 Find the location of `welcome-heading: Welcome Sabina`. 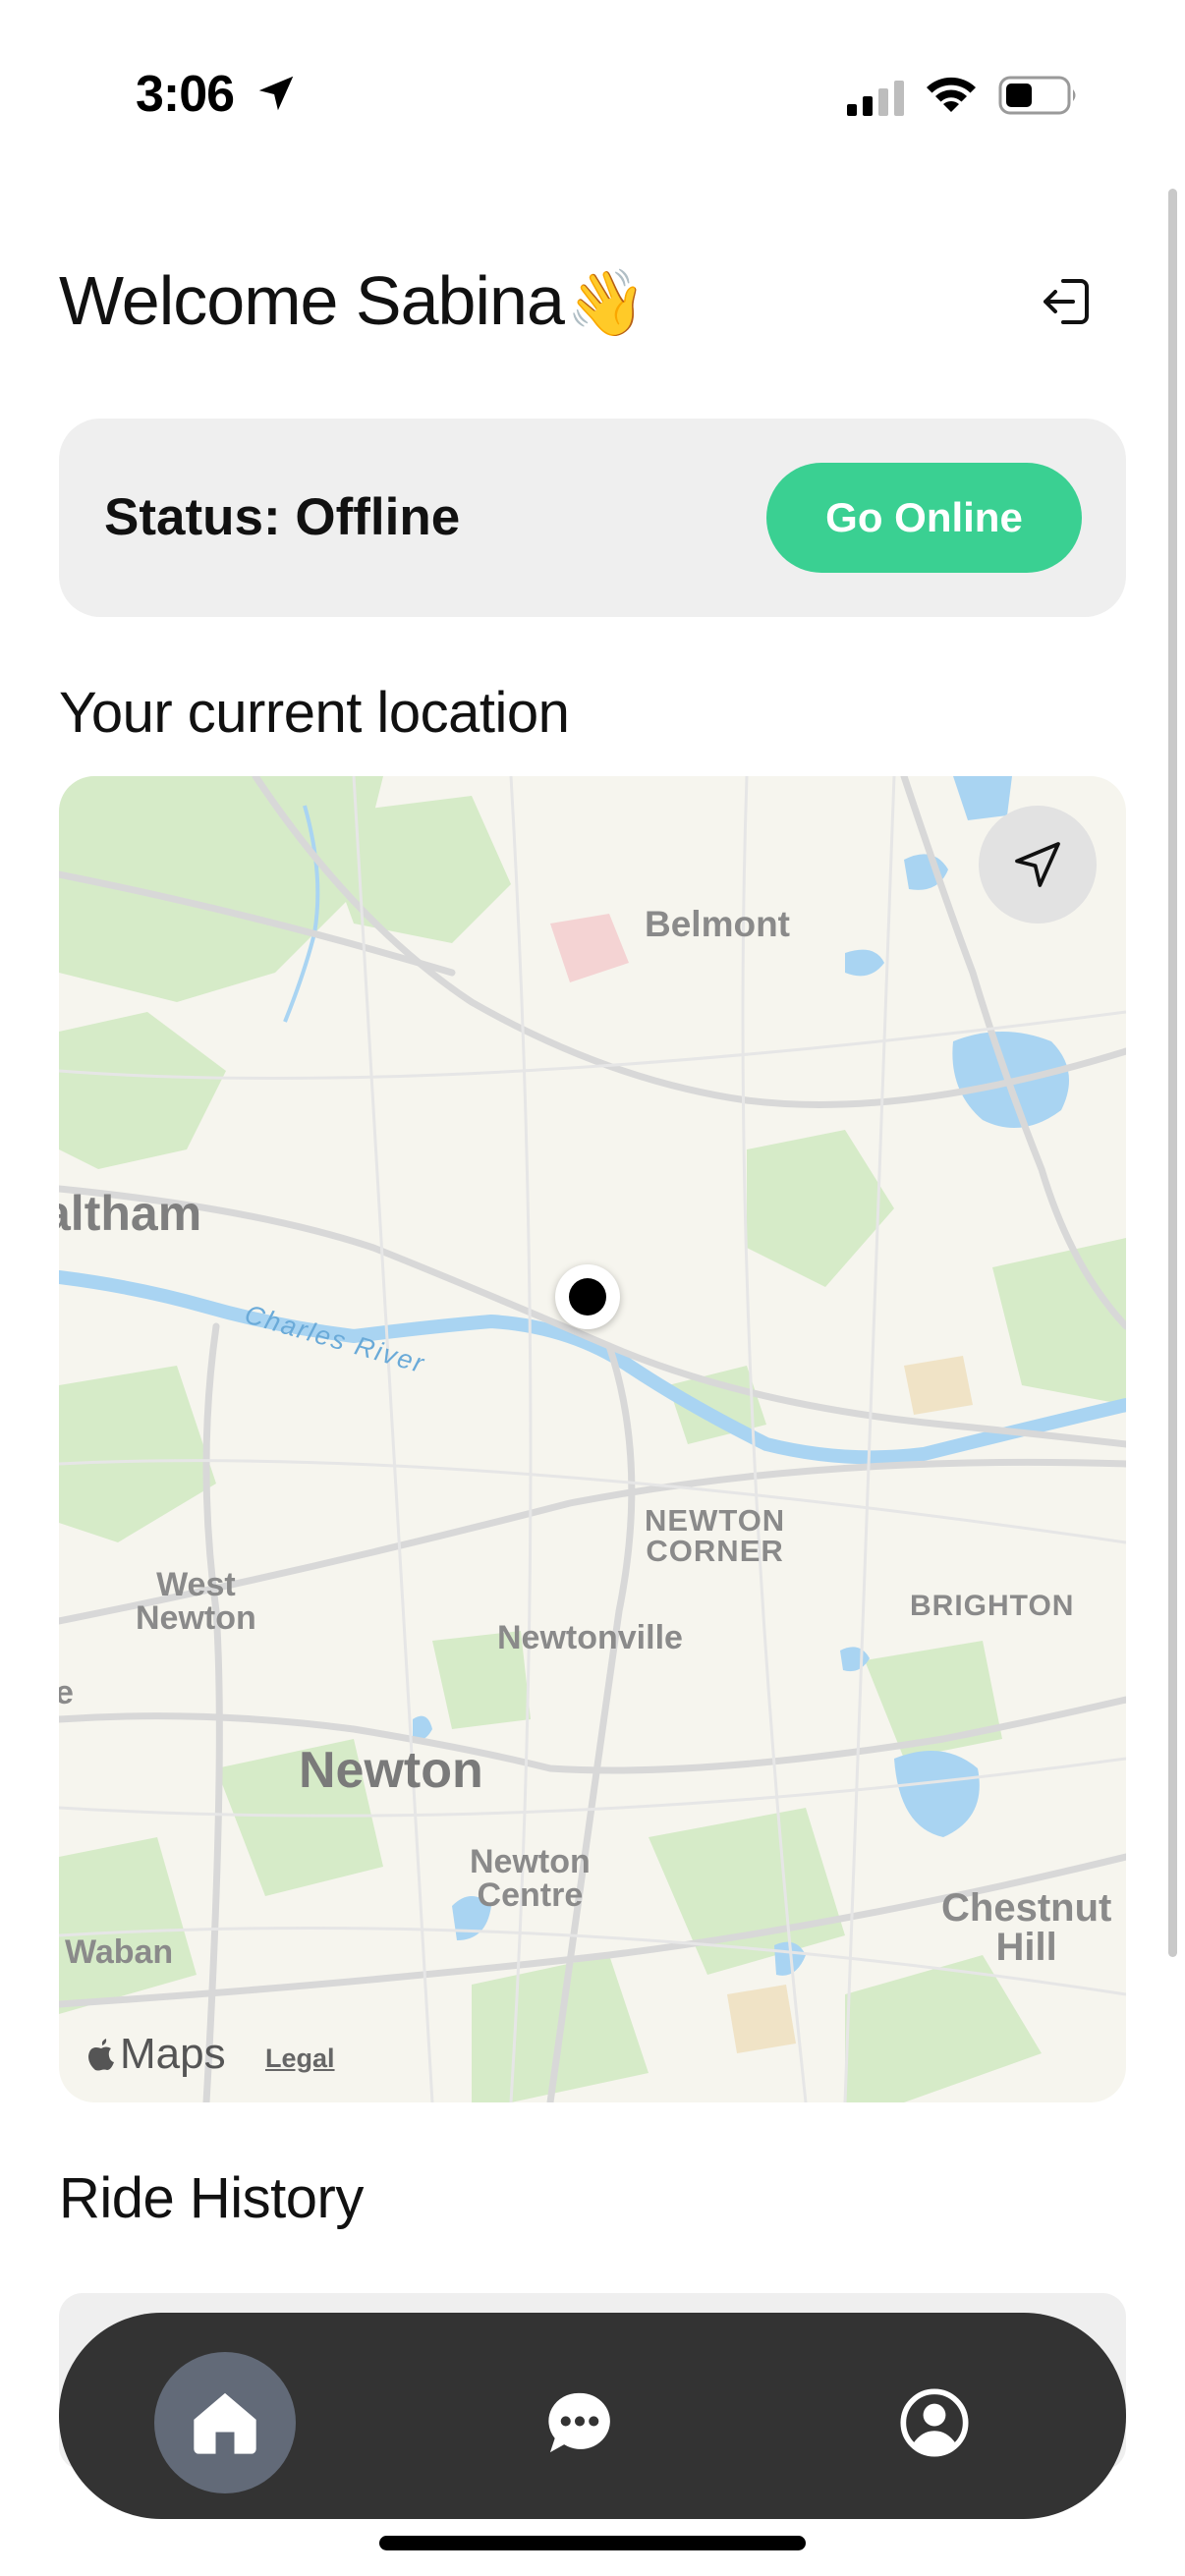

welcome-heading: Welcome Sabina is located at coordinates (312, 300).